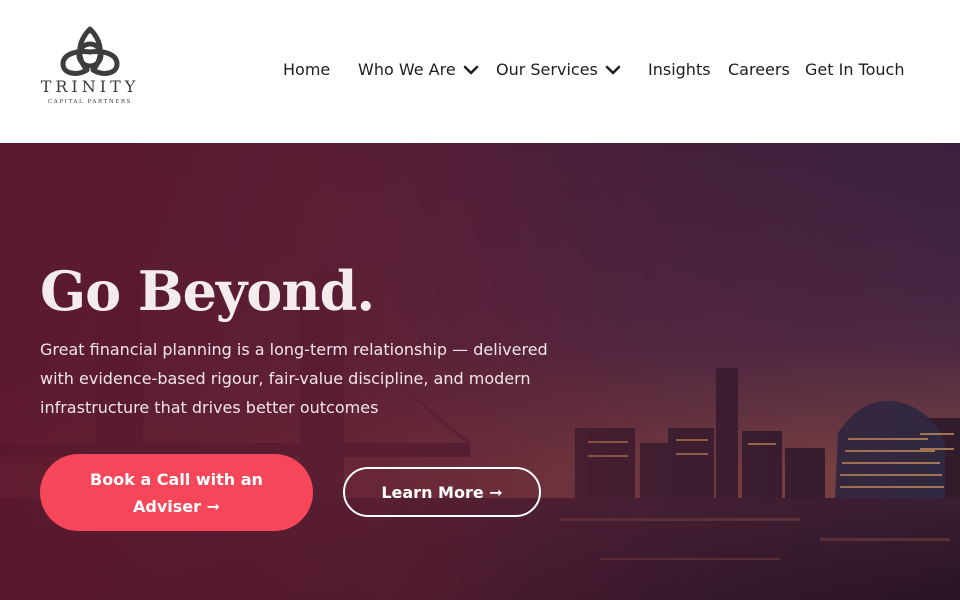 Image resolution: width=960 pixels, height=600 pixels. What do you see at coordinates (176, 492) in the screenshot?
I see `book-call-button: Book a Call with an Adviser ➞` at bounding box center [176, 492].